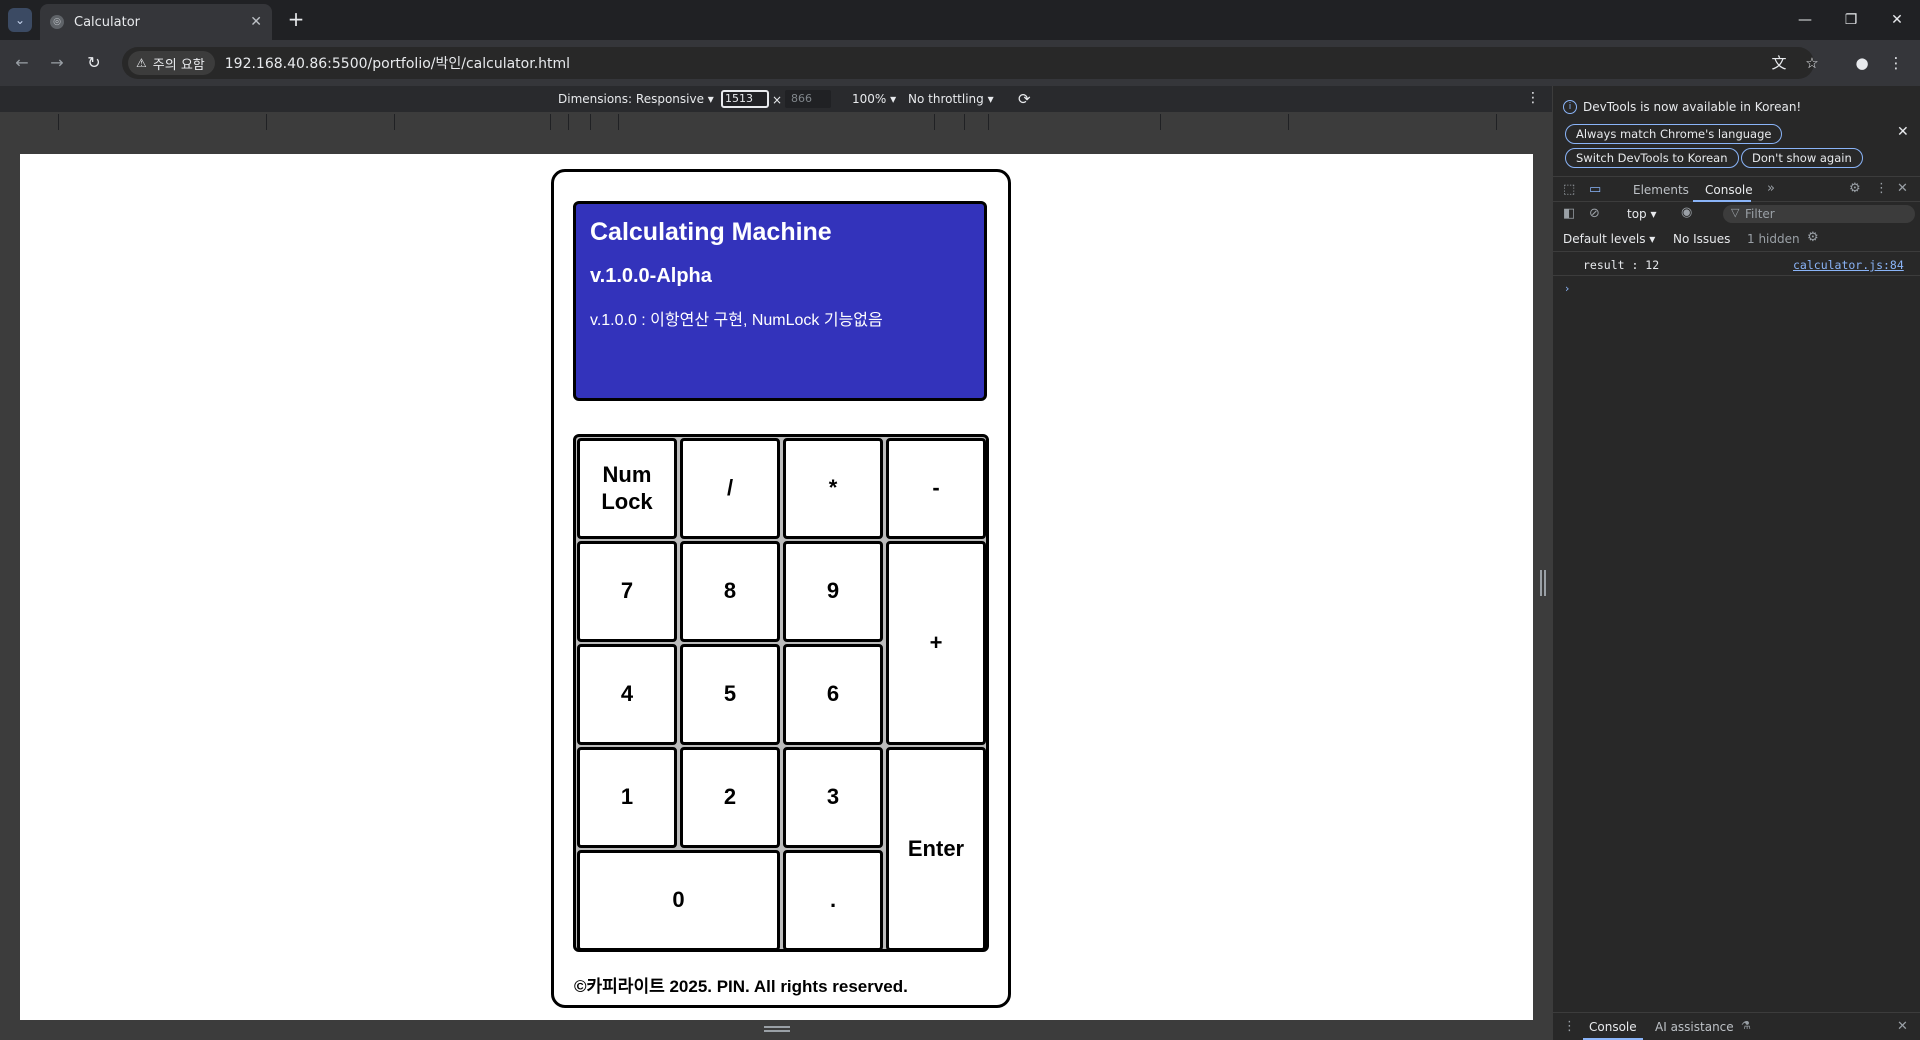 This screenshot has width=1920, height=1040. I want to click on back-icon: ←, so click(22, 63).